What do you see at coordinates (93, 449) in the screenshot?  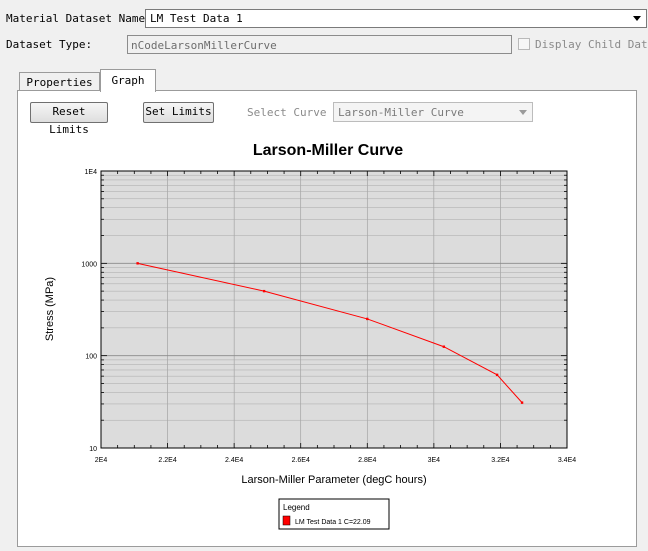 I see `y-tick-label: 10` at bounding box center [93, 449].